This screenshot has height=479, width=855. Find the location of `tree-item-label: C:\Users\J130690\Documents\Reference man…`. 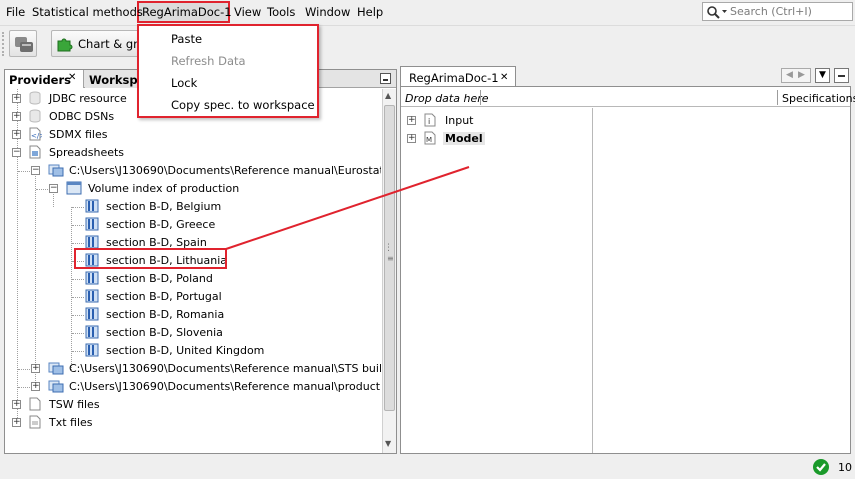

tree-item-label: C:\Users\J130690\Documents\Reference man… is located at coordinates (225, 368).